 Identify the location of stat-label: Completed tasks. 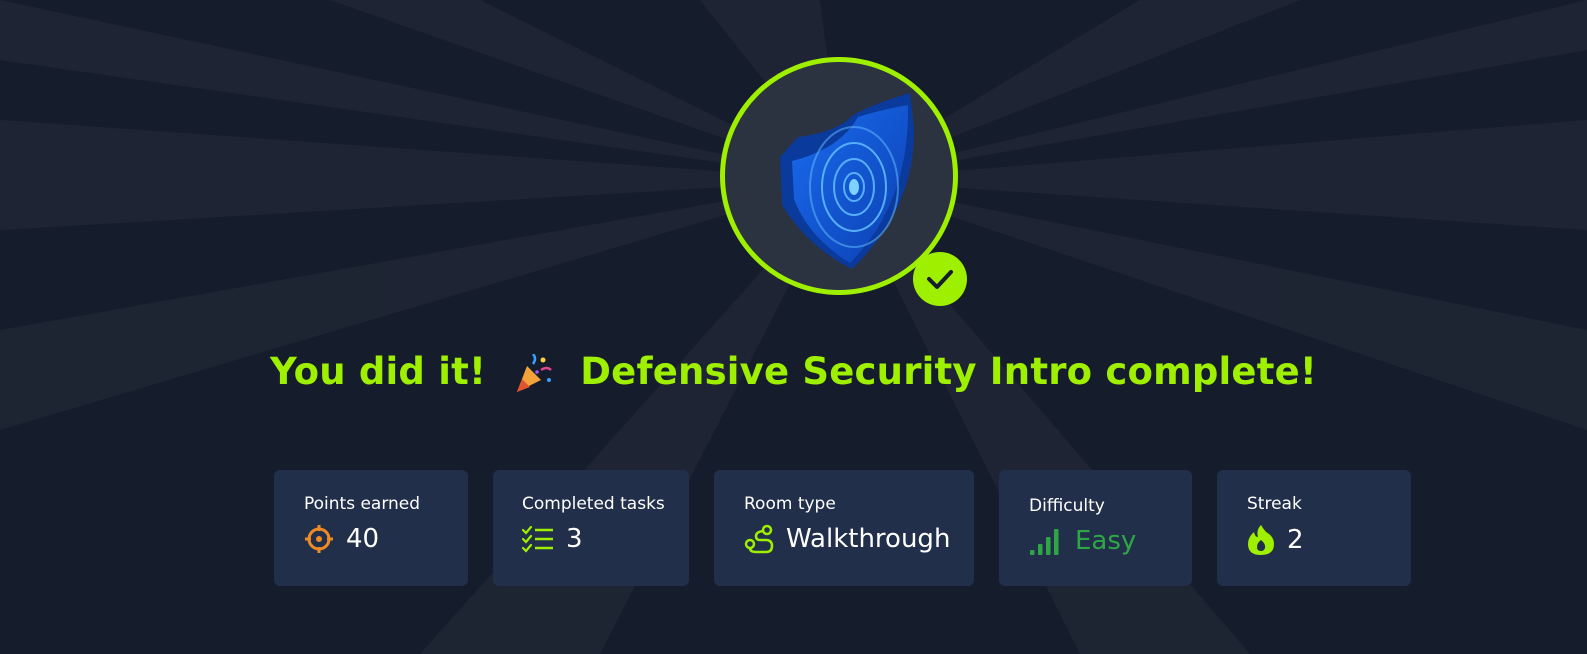
(593, 504).